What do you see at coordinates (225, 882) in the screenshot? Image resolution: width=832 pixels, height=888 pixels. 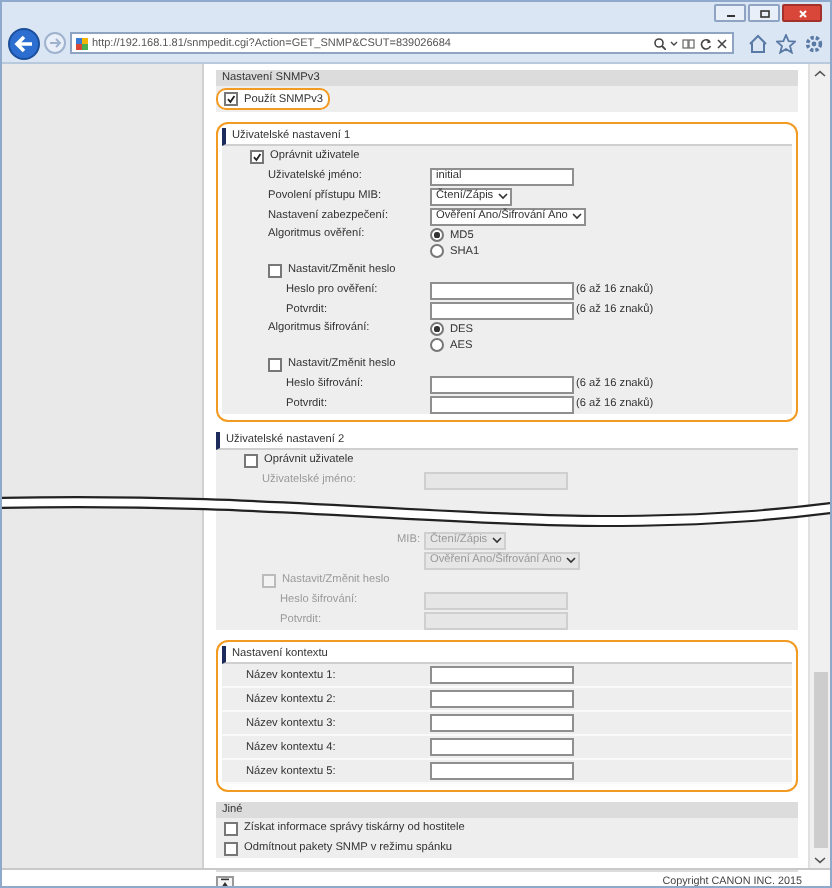 I see `up-arrow-icon` at bounding box center [225, 882].